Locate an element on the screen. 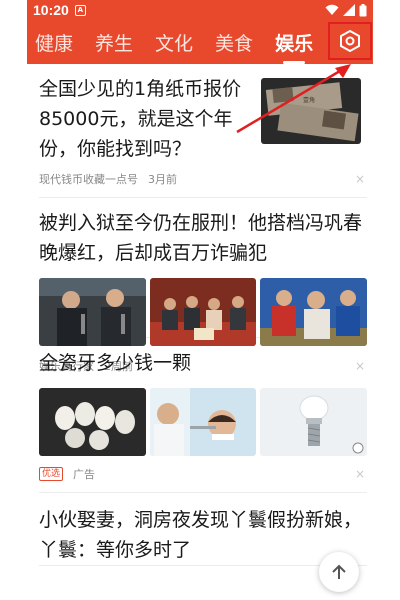 The height and width of the screenshot is (600, 400). tab-food: 美食 is located at coordinates (234, 42).